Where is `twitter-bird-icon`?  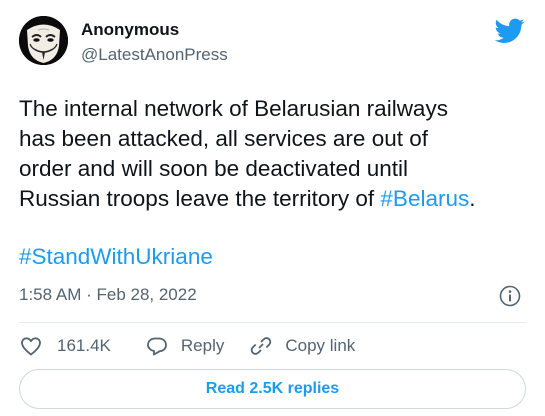 twitter-bird-icon is located at coordinates (509, 31).